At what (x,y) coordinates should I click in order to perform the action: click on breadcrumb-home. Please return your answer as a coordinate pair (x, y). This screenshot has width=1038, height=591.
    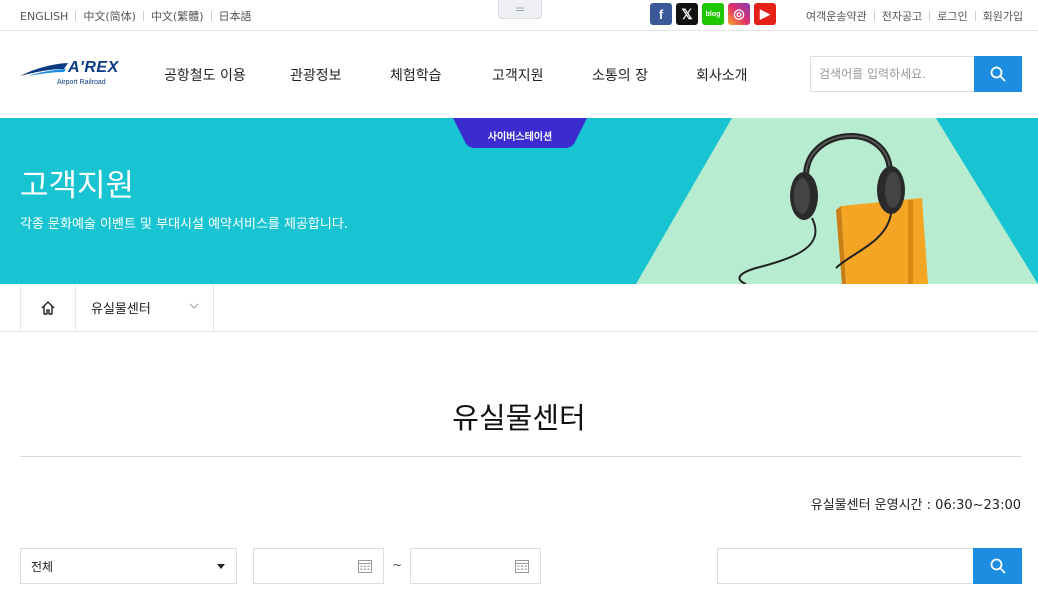
    Looking at the image, I should click on (48, 307).